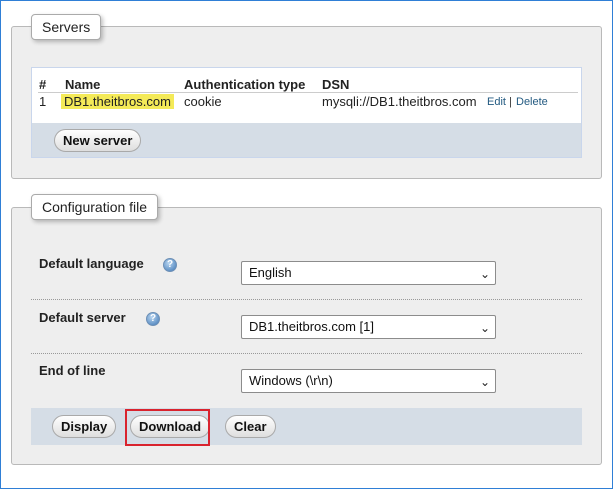  I want to click on edit-link: Edit, so click(496, 102).